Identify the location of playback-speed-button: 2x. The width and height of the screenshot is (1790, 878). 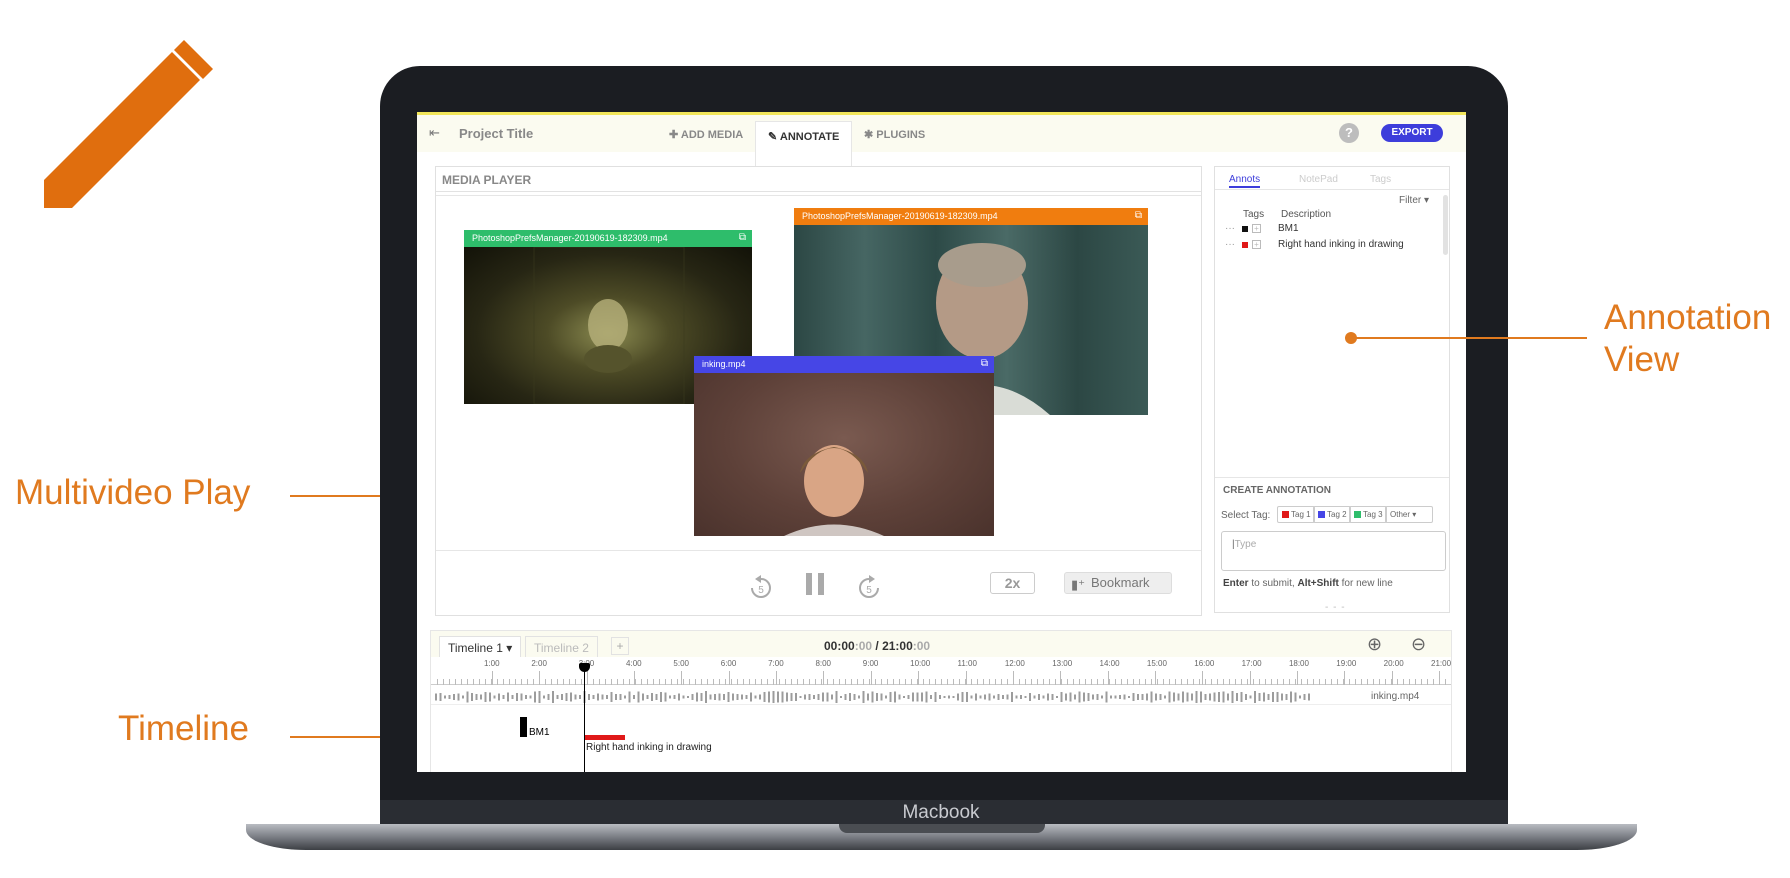
(1012, 583).